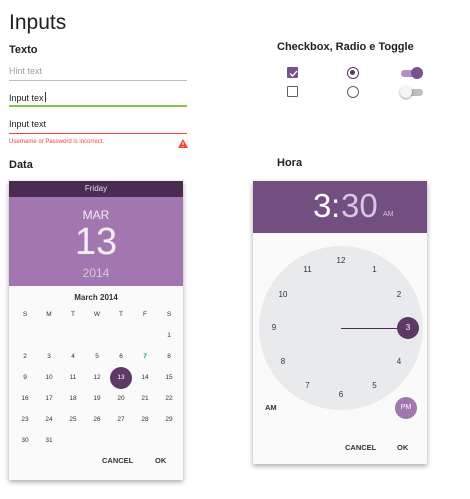 The height and width of the screenshot is (499, 470). I want to click on calendar-day: 3, so click(49, 356).